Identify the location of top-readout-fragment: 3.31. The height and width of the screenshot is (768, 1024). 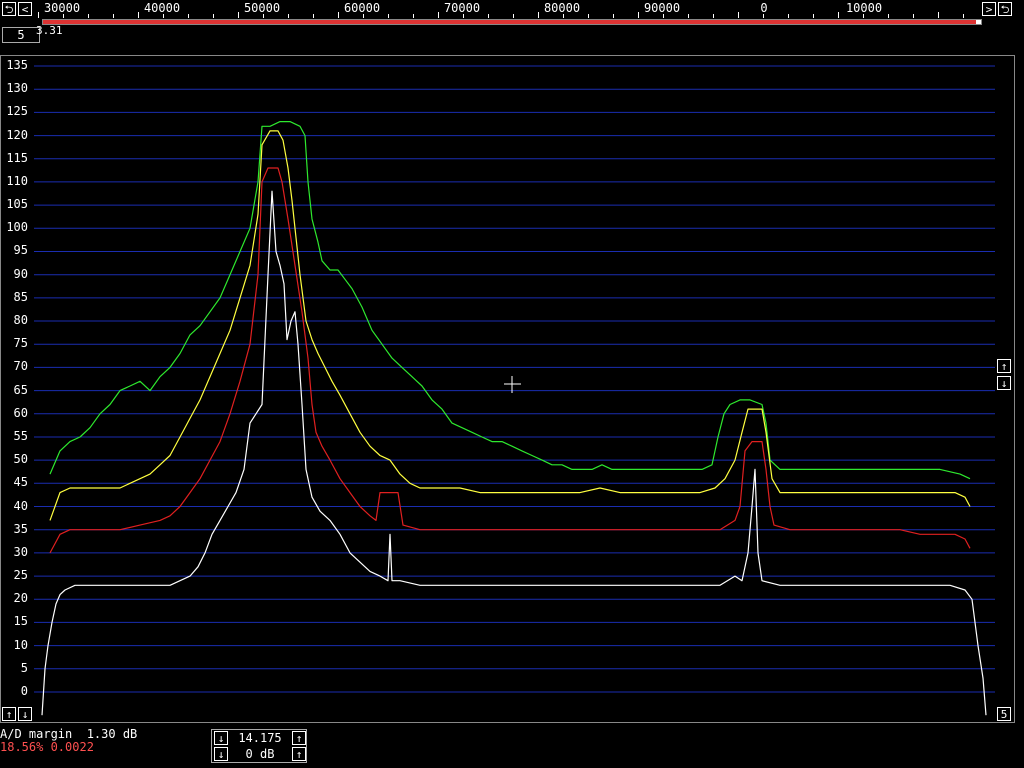
(49, 30).